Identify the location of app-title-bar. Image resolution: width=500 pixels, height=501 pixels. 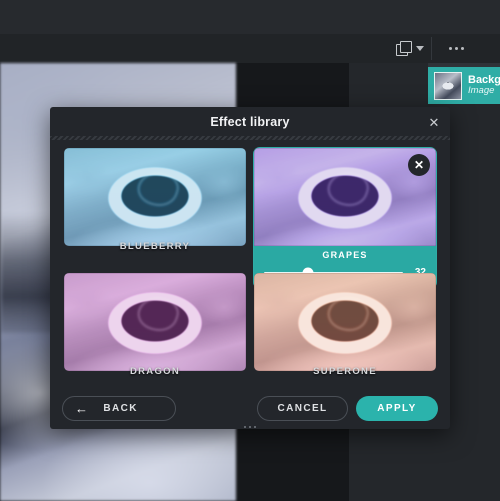
(250, 17).